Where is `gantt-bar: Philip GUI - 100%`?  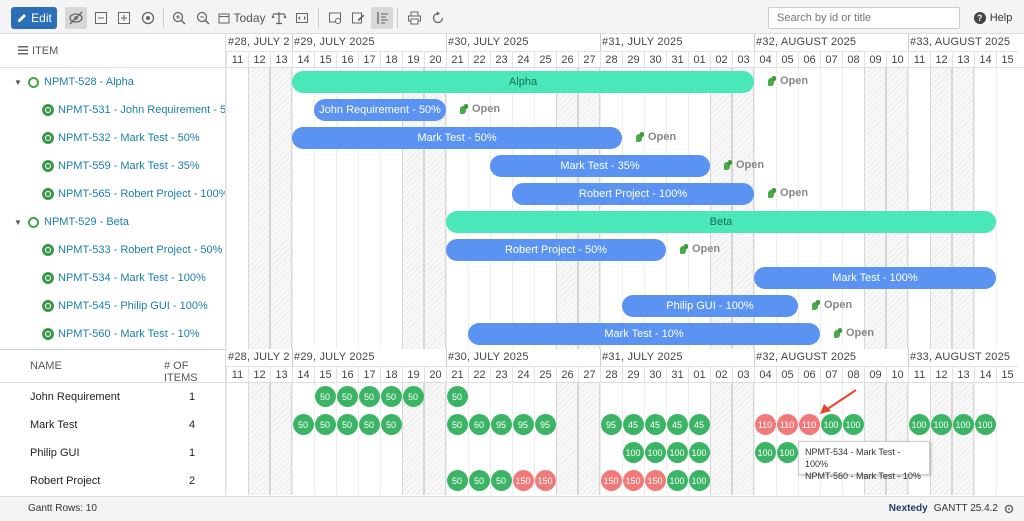
gantt-bar: Philip GUI - 100% is located at coordinates (710, 306).